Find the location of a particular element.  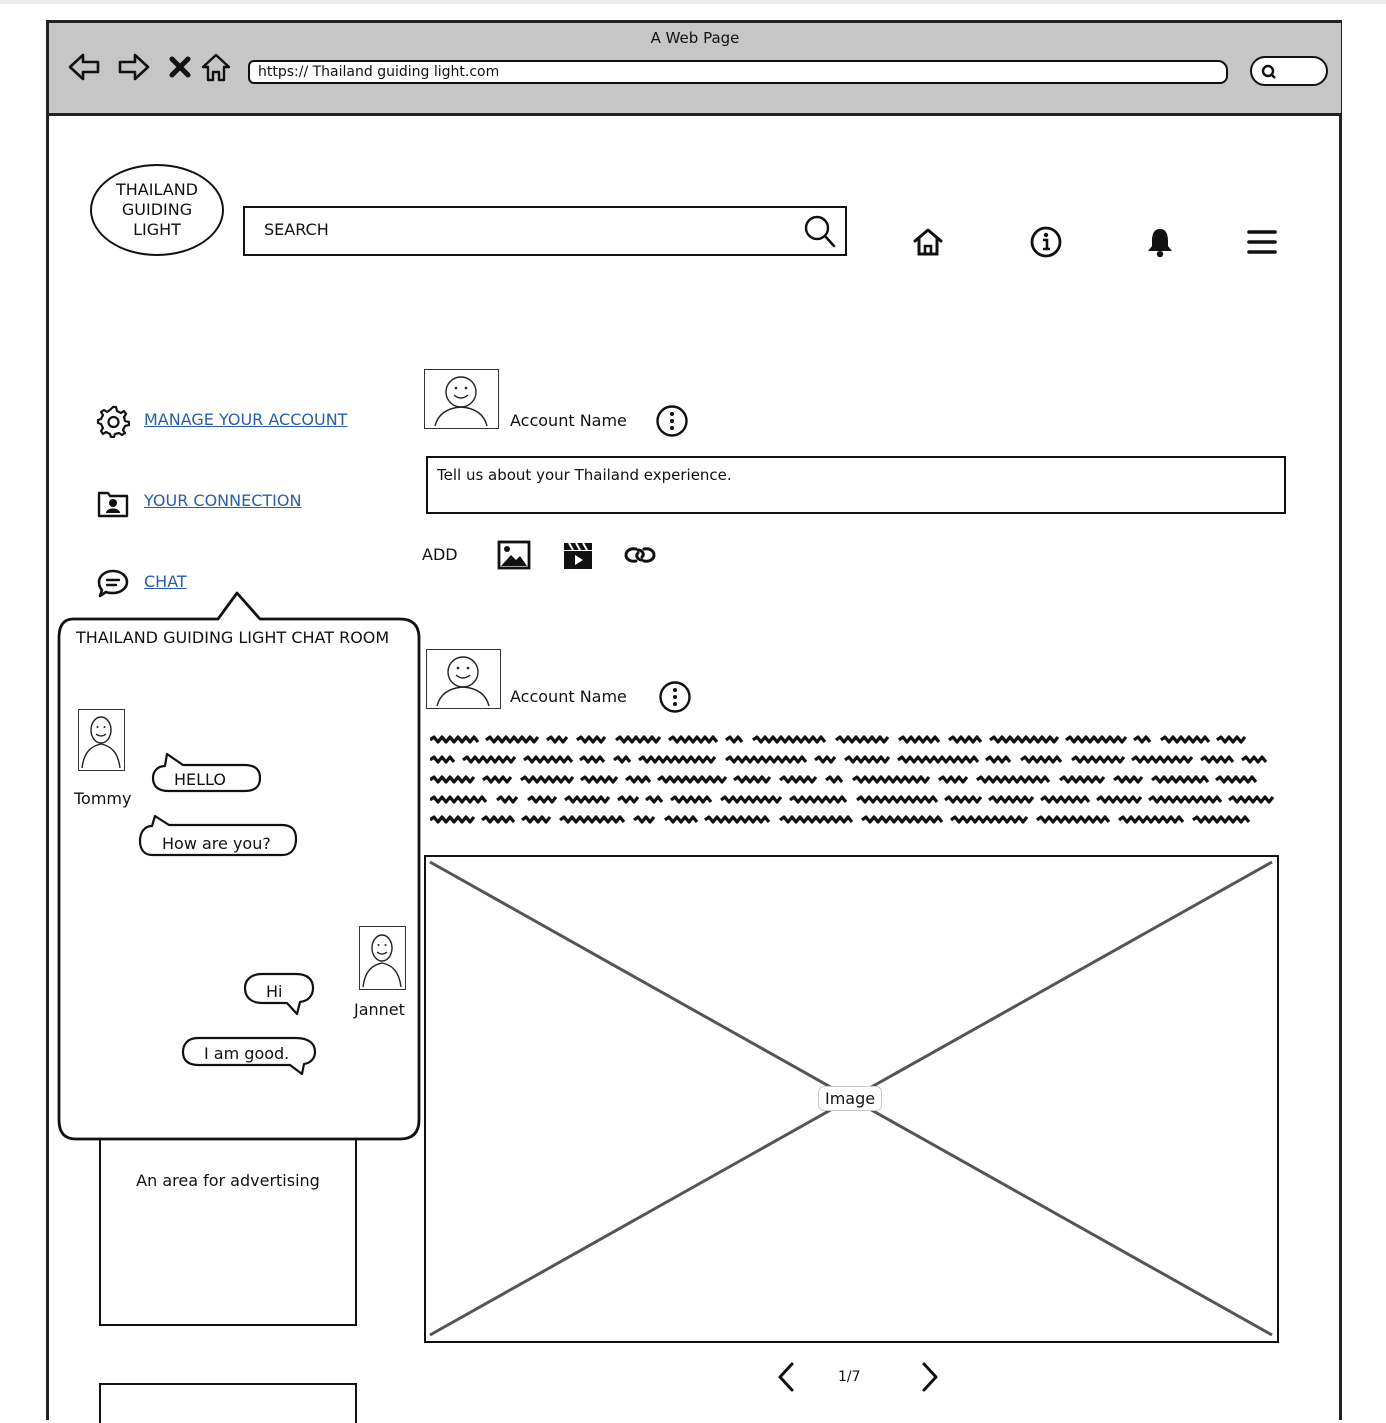

next-image-button is located at coordinates (929, 1377).